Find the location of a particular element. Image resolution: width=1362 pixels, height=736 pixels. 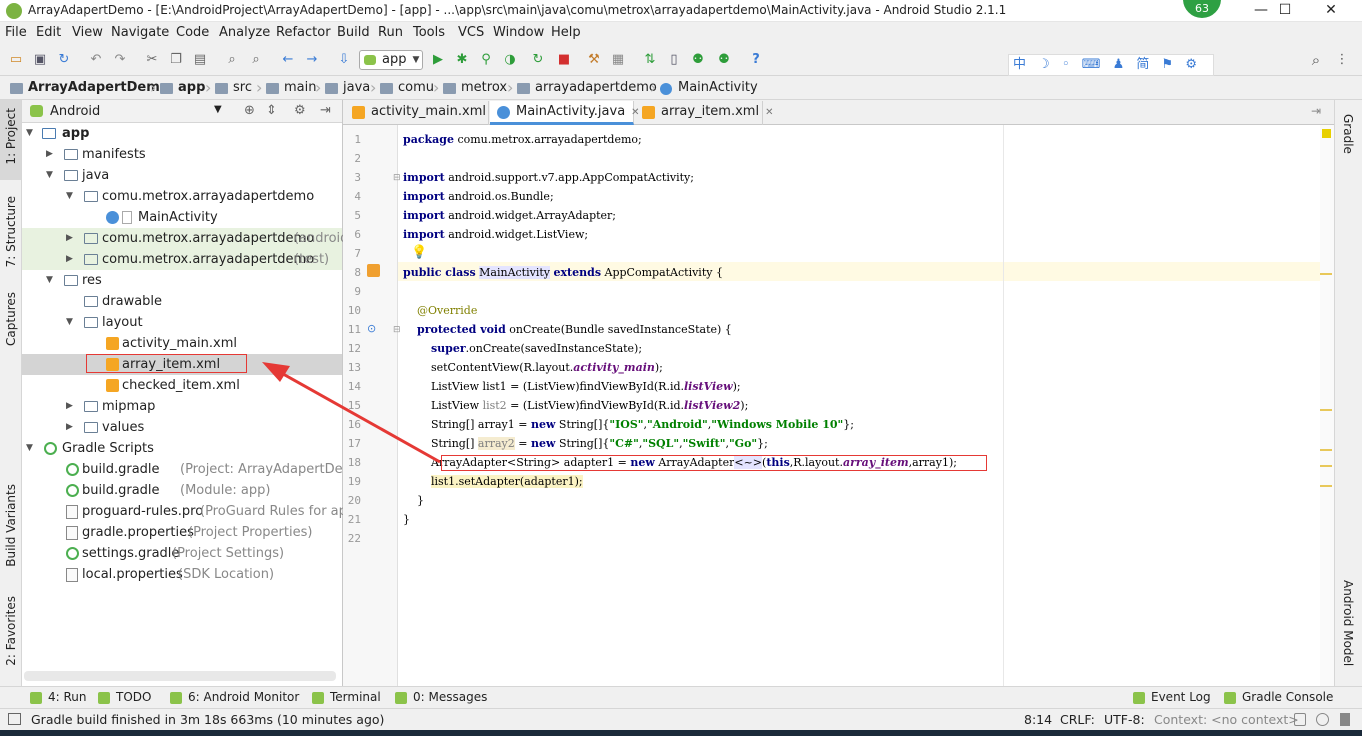

sdk-manager-icon: ▦ is located at coordinates (618, 60).